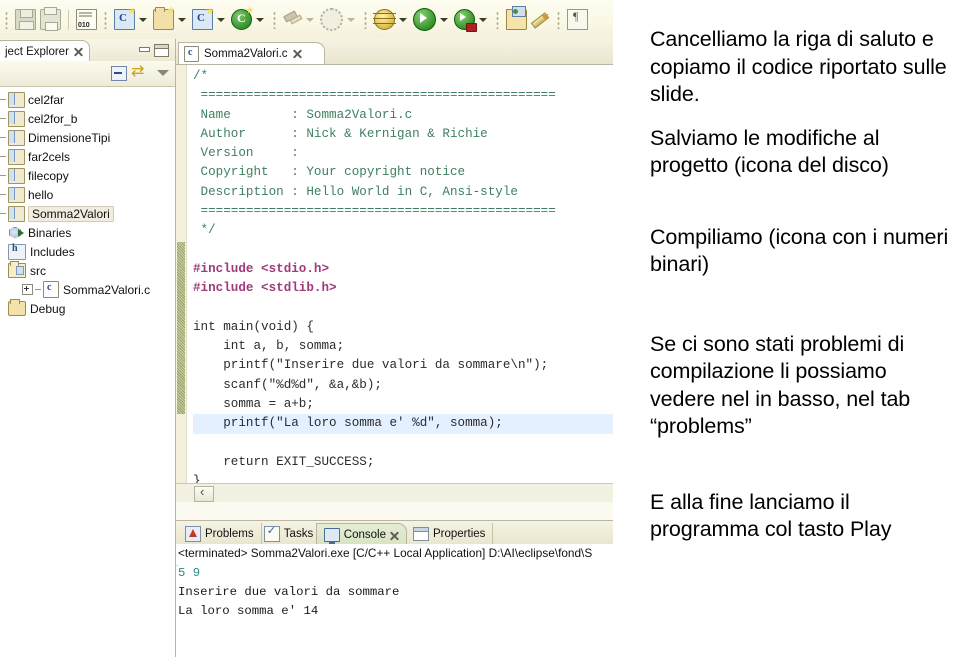 This screenshot has width=960, height=657. What do you see at coordinates (87, 194) in the screenshot?
I see `tree-item: hello` at bounding box center [87, 194].